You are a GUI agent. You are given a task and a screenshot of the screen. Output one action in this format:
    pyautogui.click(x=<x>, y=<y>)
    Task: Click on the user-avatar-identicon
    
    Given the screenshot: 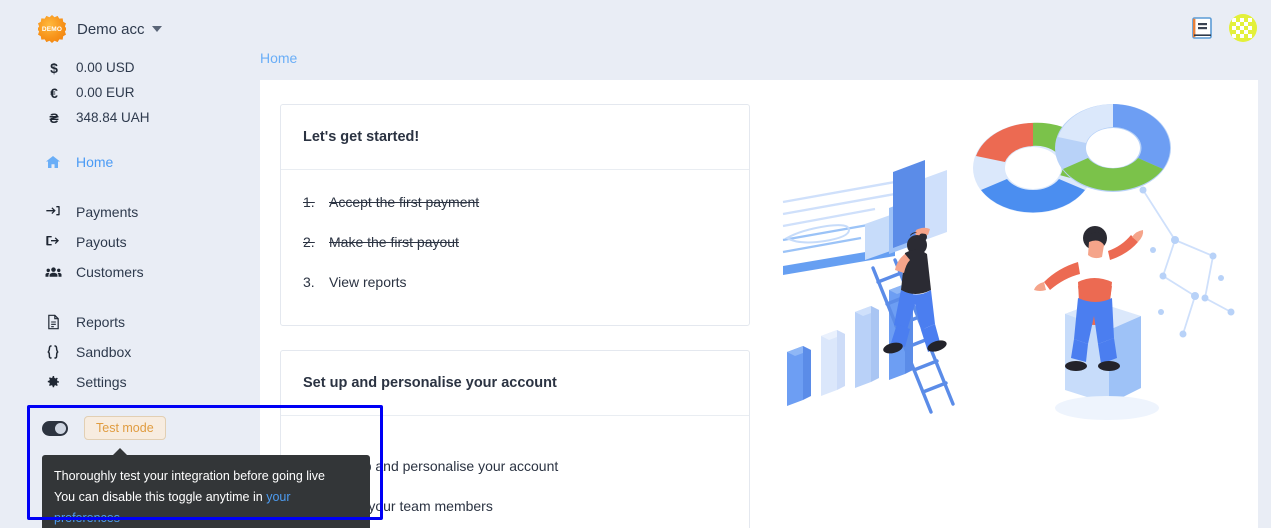 What is the action you would take?
    pyautogui.click(x=1243, y=28)
    